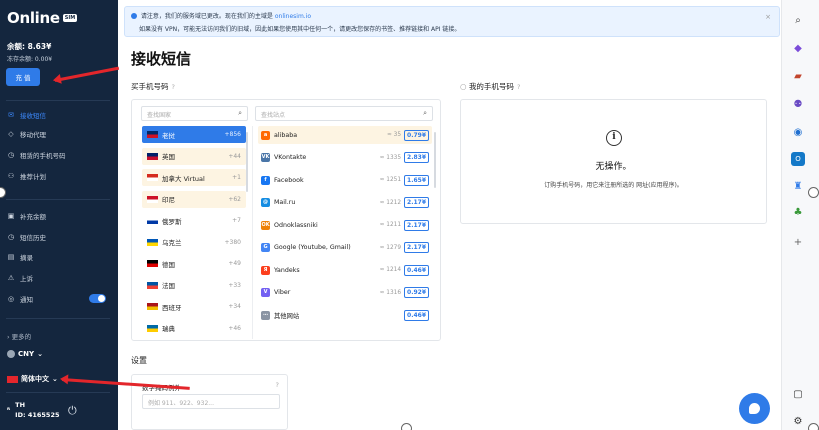  I want to click on service-row: a alibaba ≈ 35 0.79¥, so click(345, 135).